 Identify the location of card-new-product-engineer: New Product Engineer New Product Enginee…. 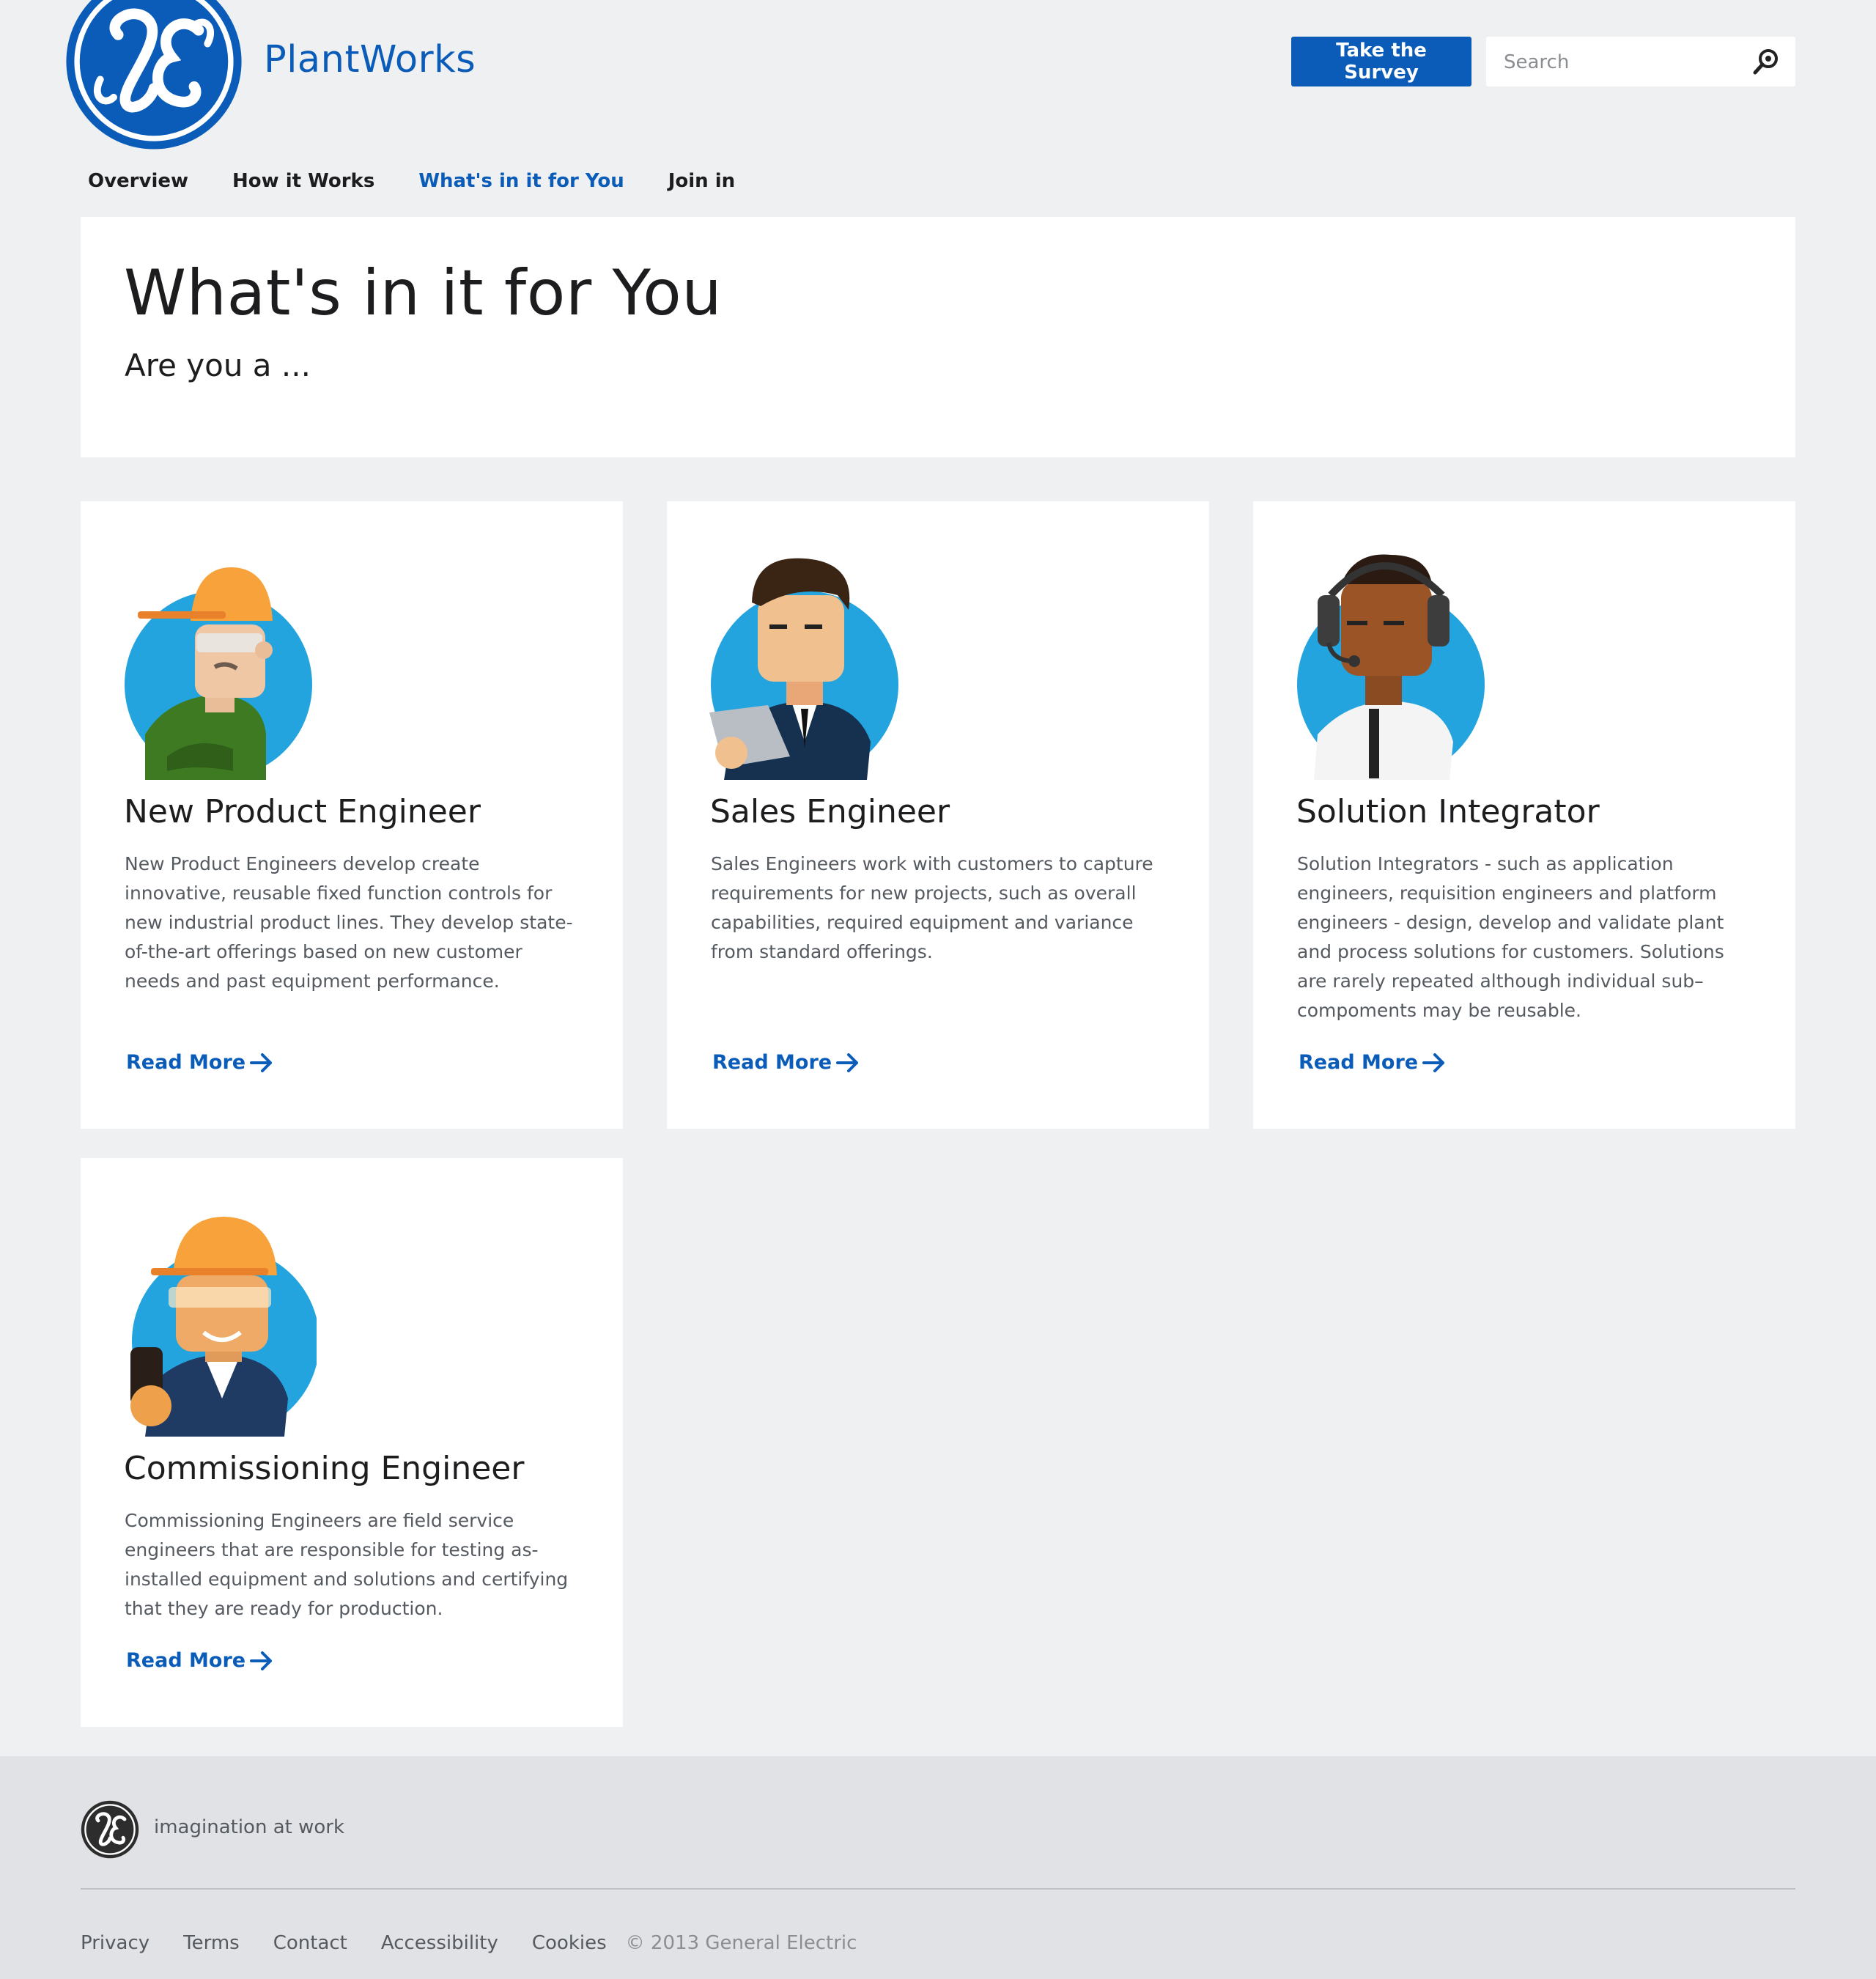
(352, 815).